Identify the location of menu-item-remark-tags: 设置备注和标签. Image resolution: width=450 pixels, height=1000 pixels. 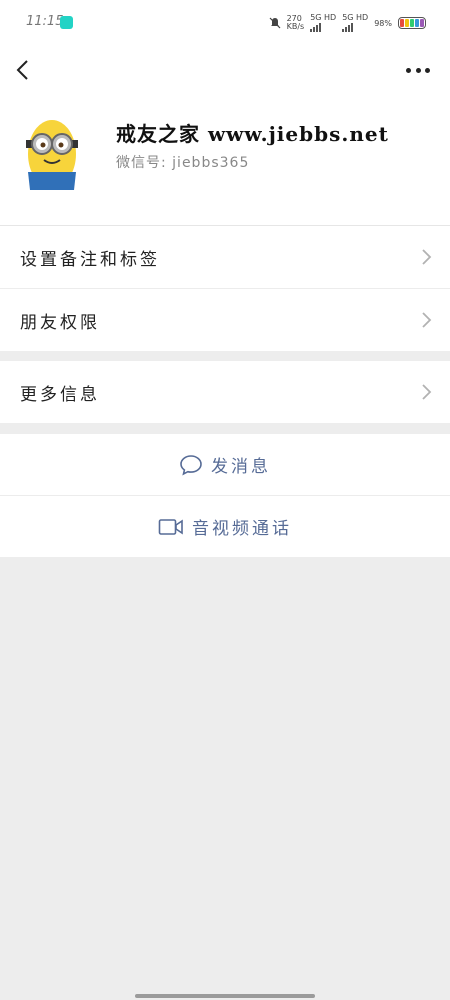
(225, 257).